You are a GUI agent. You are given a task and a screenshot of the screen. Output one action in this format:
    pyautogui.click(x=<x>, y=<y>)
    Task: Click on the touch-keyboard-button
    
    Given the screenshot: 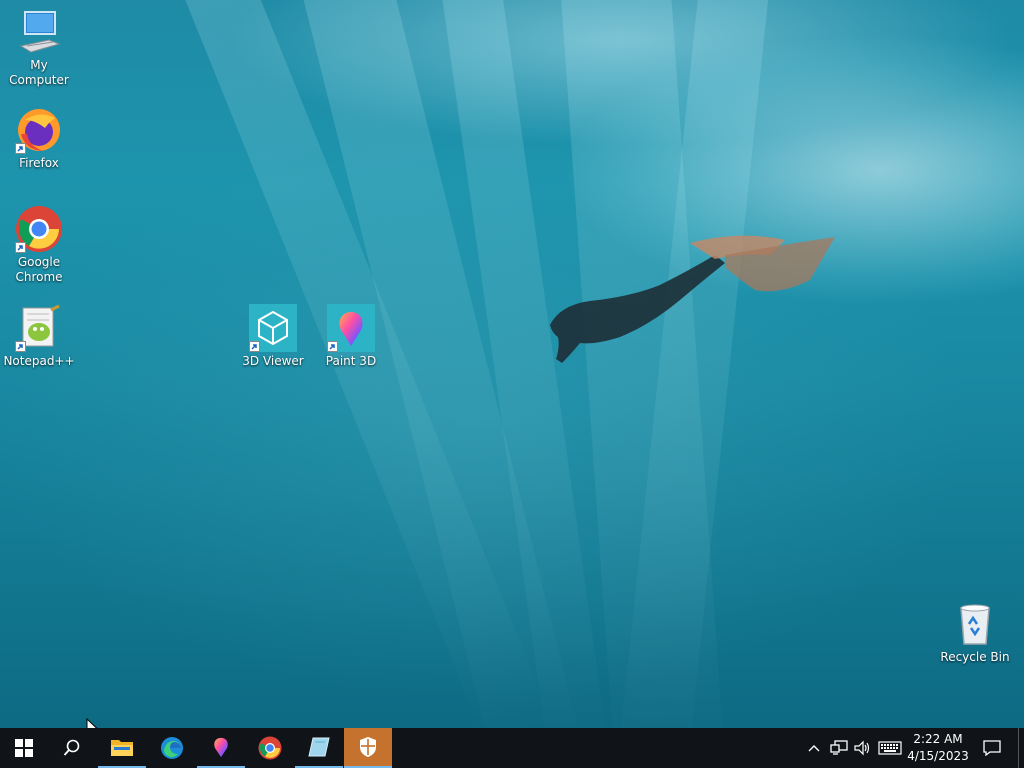 What is the action you would take?
    pyautogui.click(x=890, y=748)
    